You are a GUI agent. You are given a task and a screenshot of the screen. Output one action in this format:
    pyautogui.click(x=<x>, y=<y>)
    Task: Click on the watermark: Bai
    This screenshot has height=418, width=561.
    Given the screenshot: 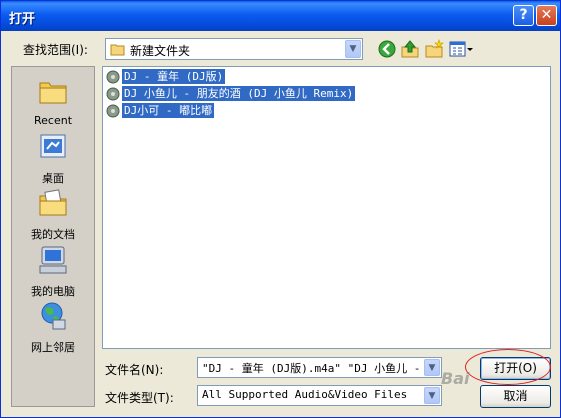 What is the action you would take?
    pyautogui.click(x=455, y=378)
    